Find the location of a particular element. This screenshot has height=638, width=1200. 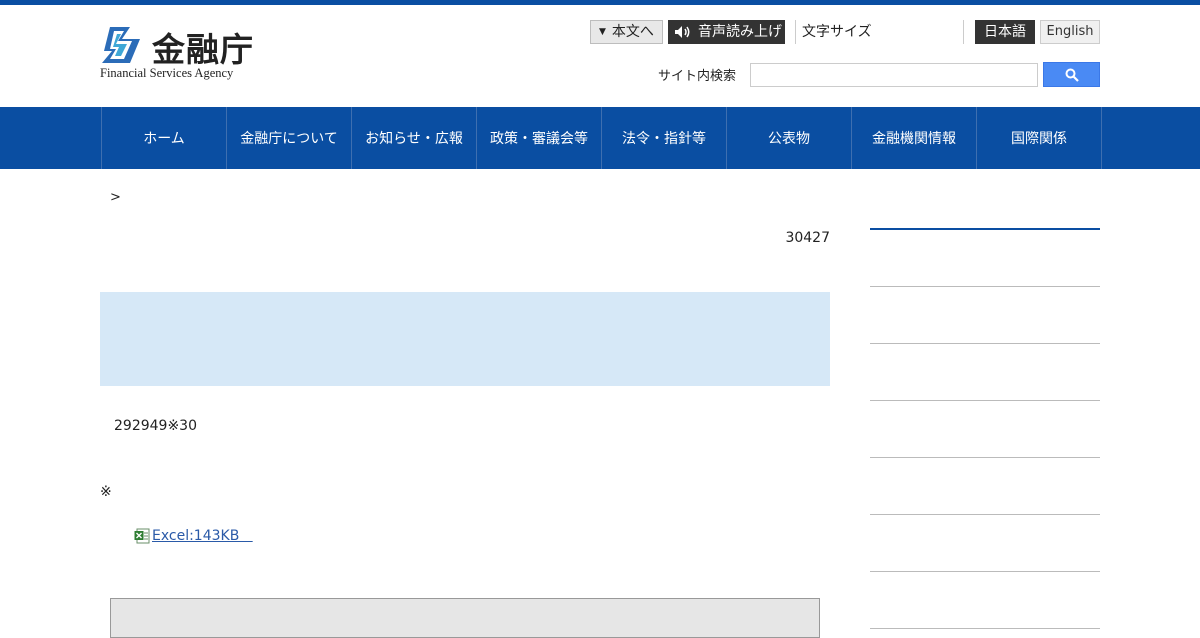

nav-item-policy: 政策・審議会等 is located at coordinates (539, 138).